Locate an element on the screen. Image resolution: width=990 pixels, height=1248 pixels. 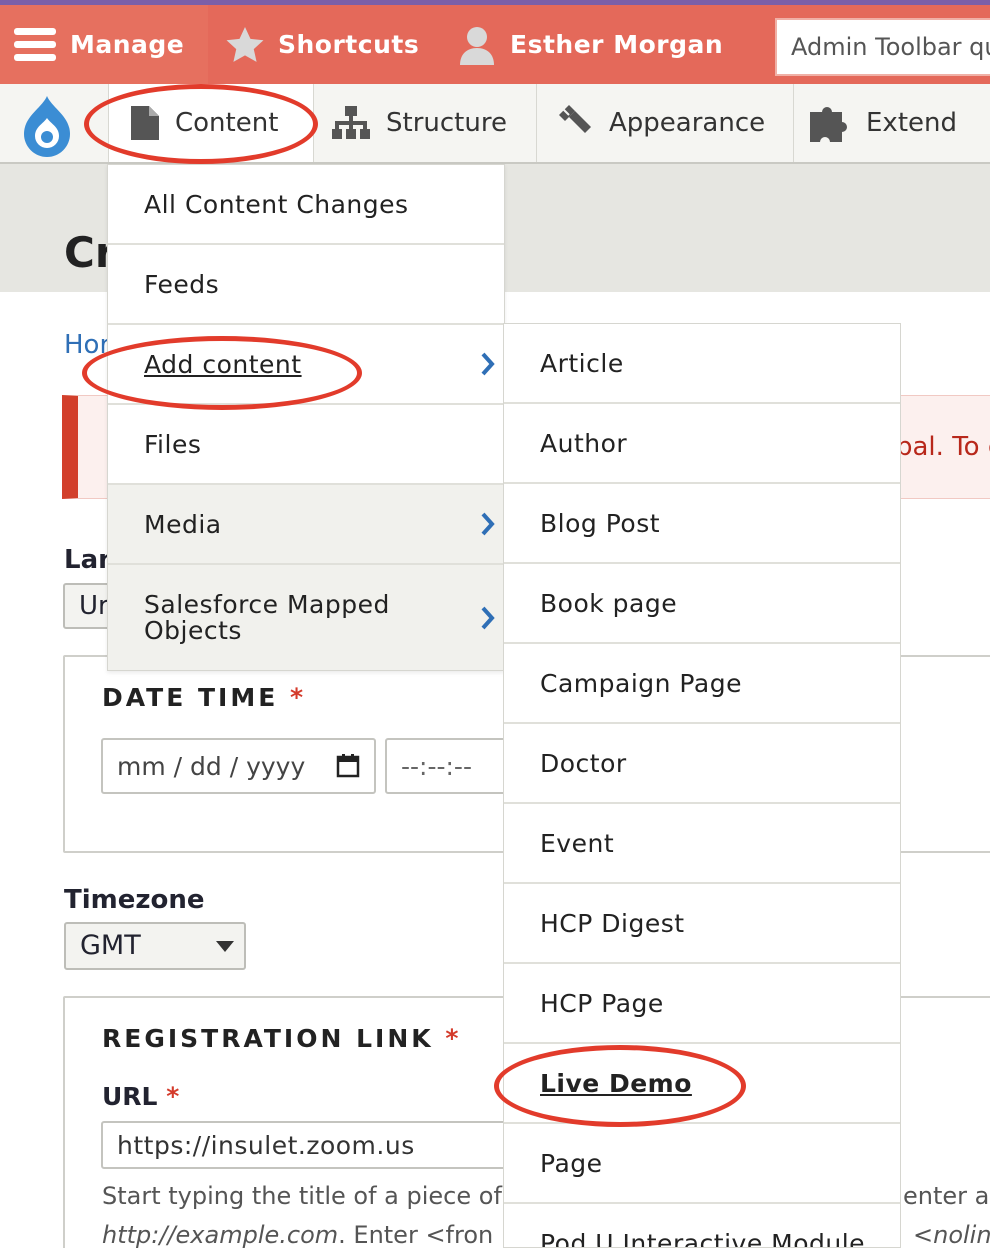
url-label-text: URL is located at coordinates (130, 1096).